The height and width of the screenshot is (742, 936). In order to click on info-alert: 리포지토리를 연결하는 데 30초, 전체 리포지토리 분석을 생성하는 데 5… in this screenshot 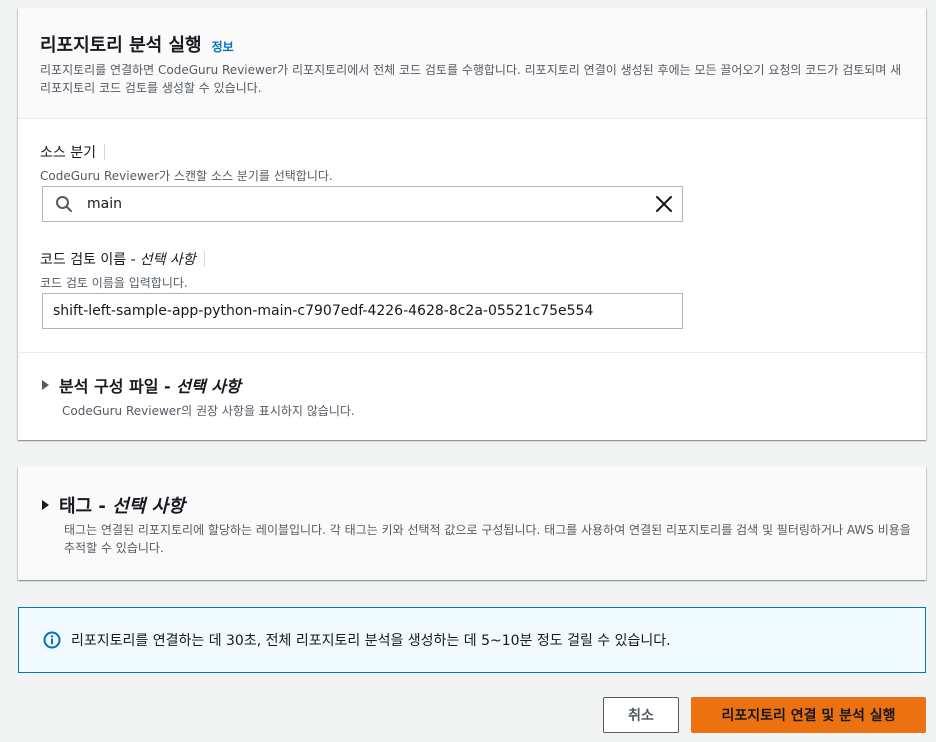, I will do `click(472, 640)`.